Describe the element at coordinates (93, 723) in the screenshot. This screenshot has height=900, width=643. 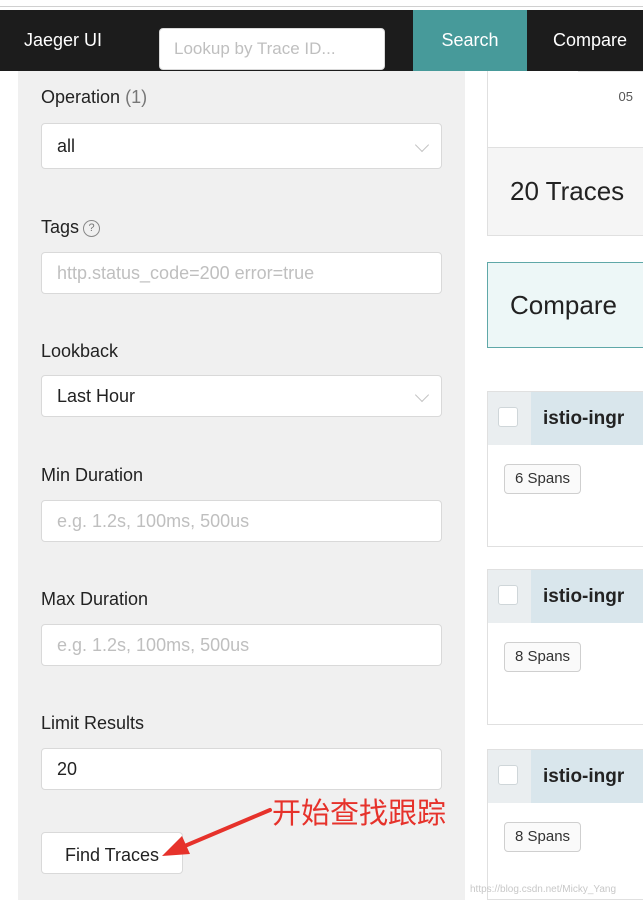
I see `limit-results-label: Limit Results` at that location.